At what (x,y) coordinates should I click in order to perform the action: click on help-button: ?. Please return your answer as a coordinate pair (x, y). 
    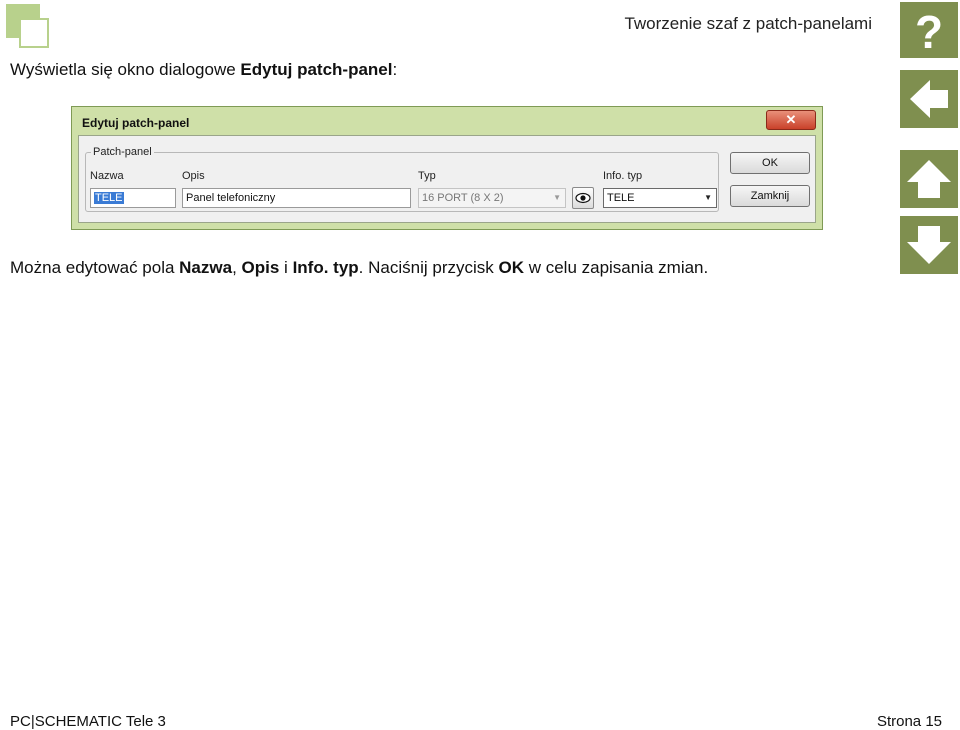
    Looking at the image, I should click on (929, 30).